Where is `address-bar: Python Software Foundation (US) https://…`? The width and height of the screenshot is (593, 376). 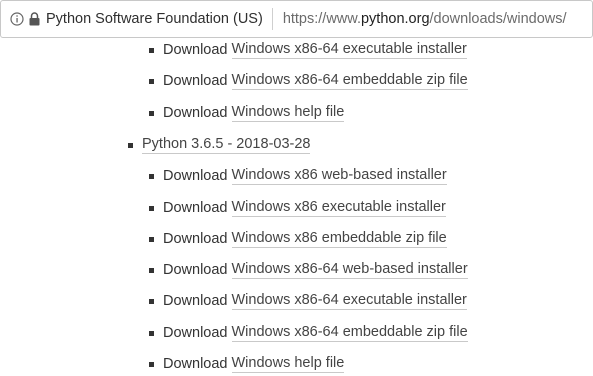 address-bar: Python Software Foundation (US) https://… is located at coordinates (296, 19).